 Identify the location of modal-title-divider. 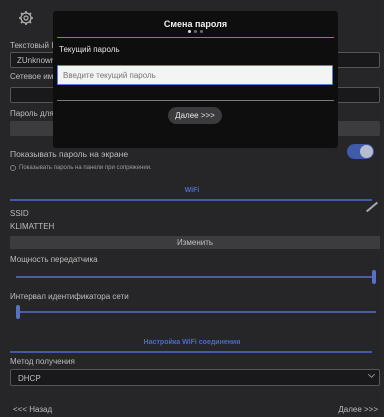
(195, 37).